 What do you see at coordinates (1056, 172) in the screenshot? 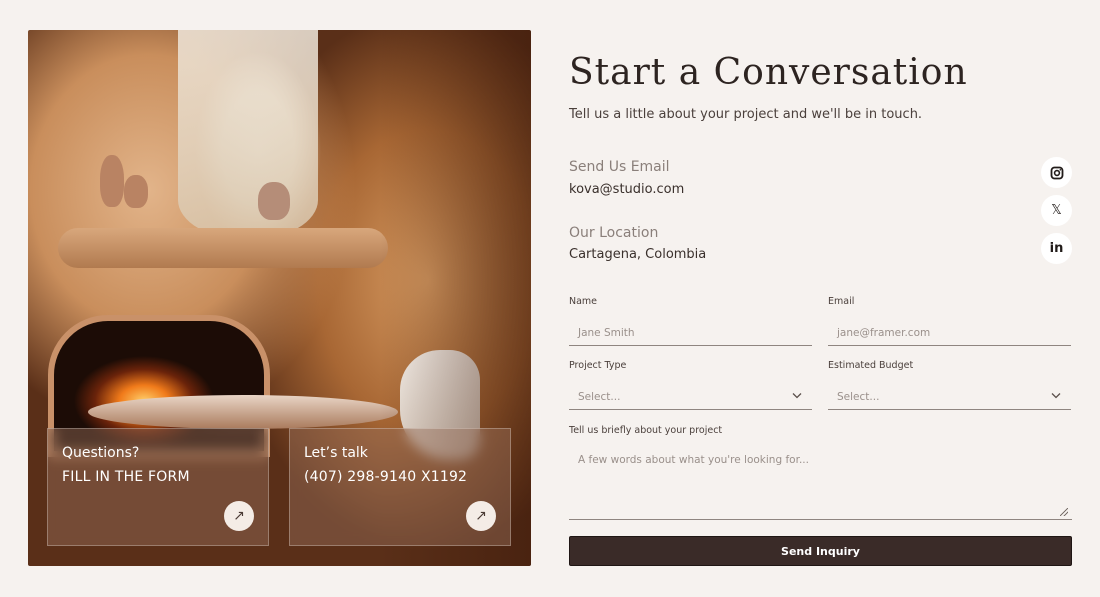
I see `instagram-icon` at bounding box center [1056, 172].